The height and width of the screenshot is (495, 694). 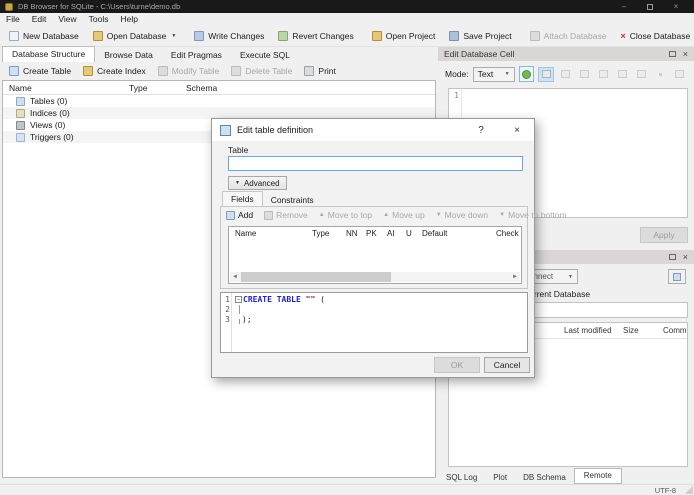 What do you see at coordinates (461, 477) in the screenshot?
I see `tab-sql-log: SQL Log` at bounding box center [461, 477].